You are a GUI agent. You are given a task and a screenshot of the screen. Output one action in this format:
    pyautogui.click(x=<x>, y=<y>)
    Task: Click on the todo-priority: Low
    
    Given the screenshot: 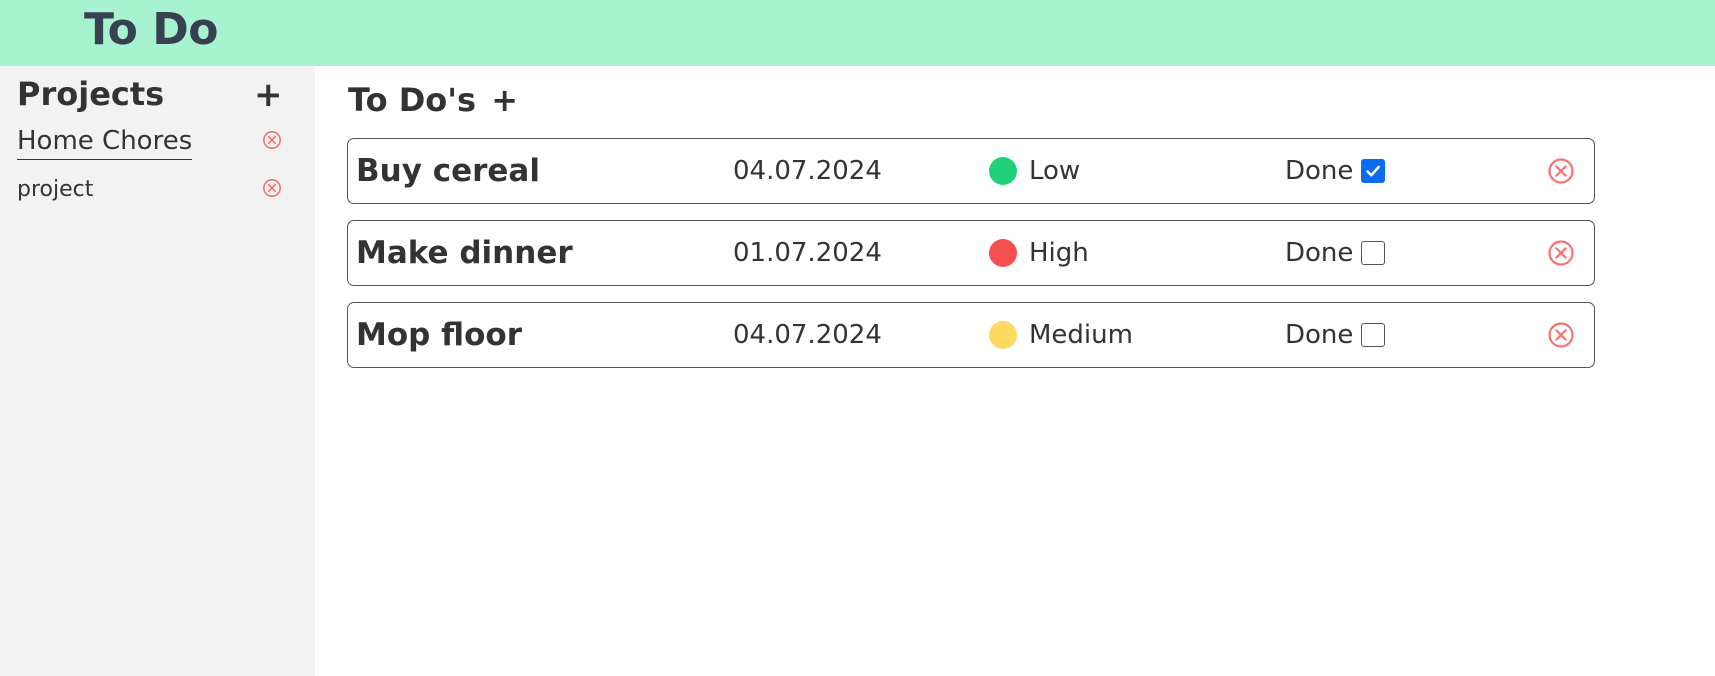 What is the action you would take?
    pyautogui.click(x=1055, y=171)
    